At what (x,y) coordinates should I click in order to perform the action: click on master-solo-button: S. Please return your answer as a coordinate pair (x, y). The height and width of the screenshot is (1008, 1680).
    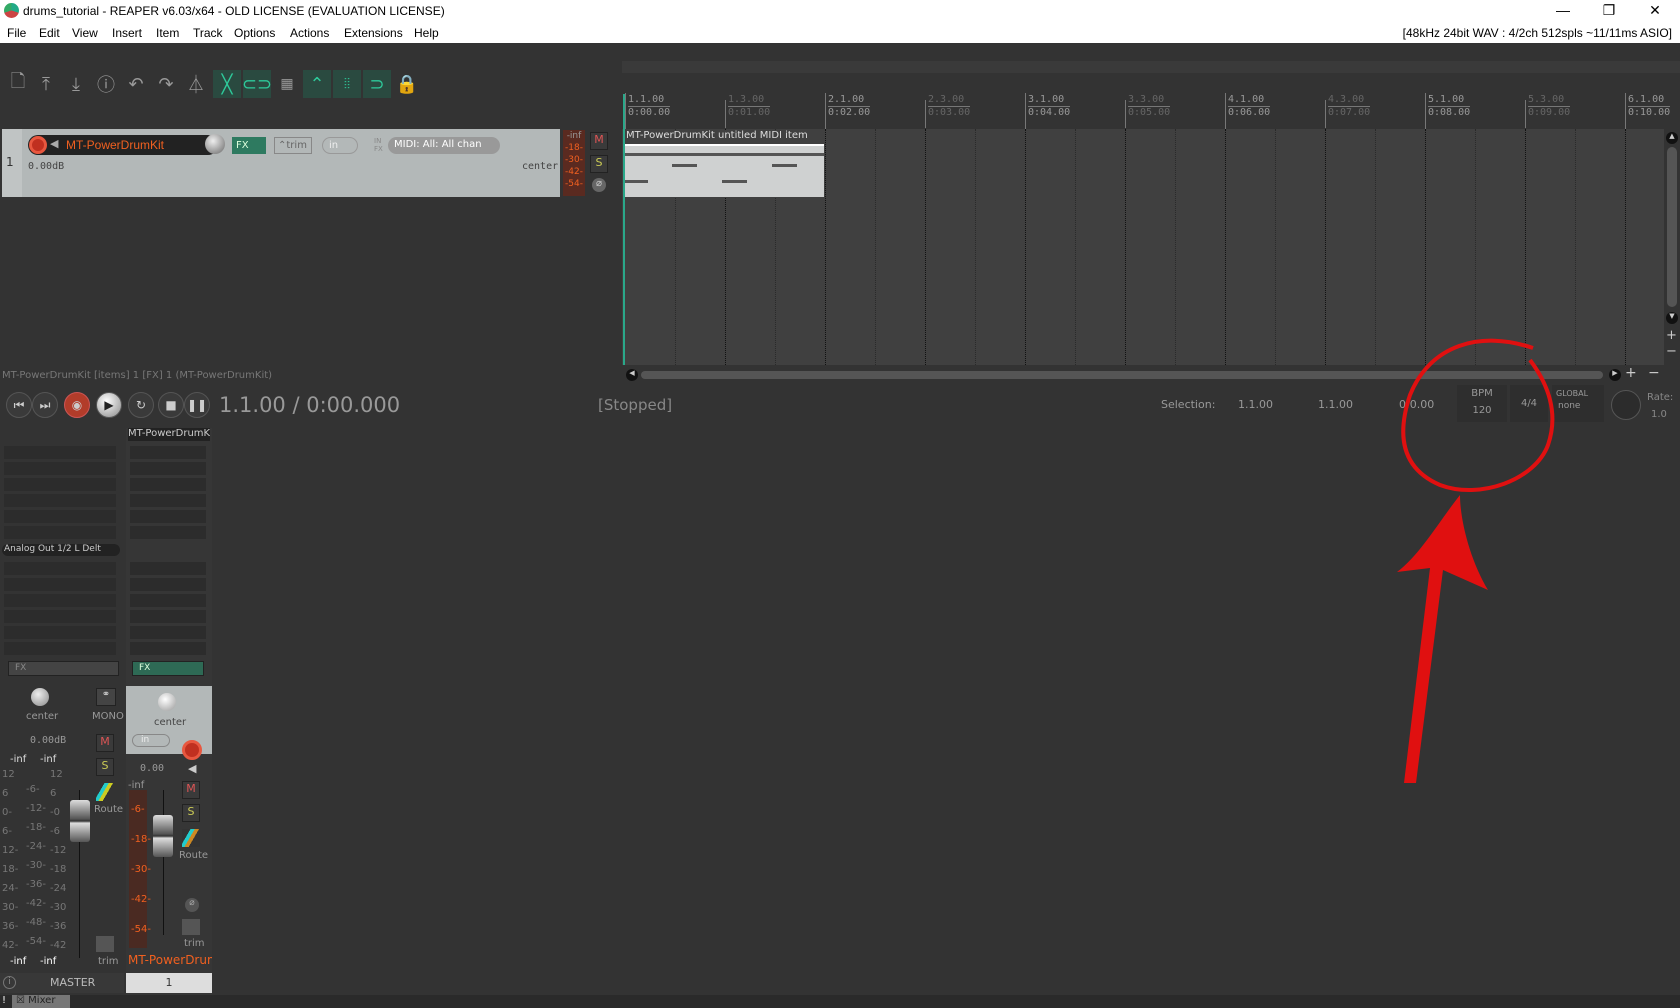
    Looking at the image, I should click on (105, 767).